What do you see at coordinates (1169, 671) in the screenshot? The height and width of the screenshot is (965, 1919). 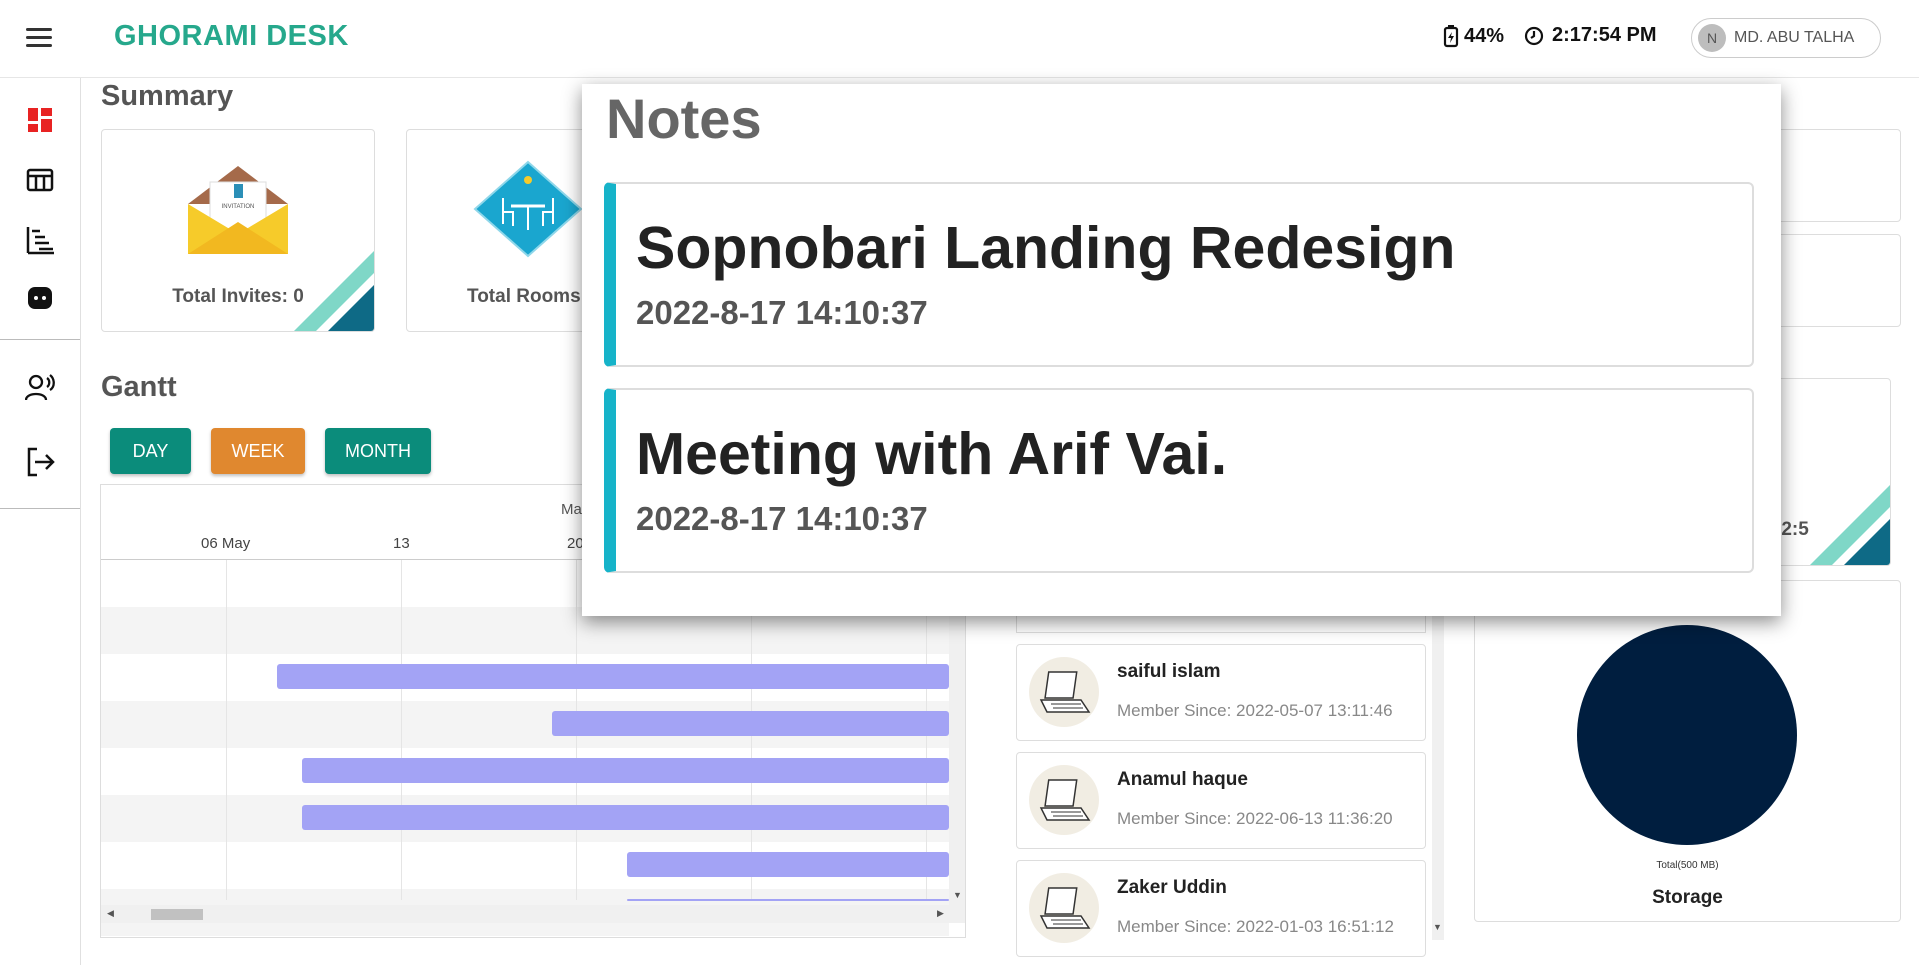 I see `member-name: saiful islam` at bounding box center [1169, 671].